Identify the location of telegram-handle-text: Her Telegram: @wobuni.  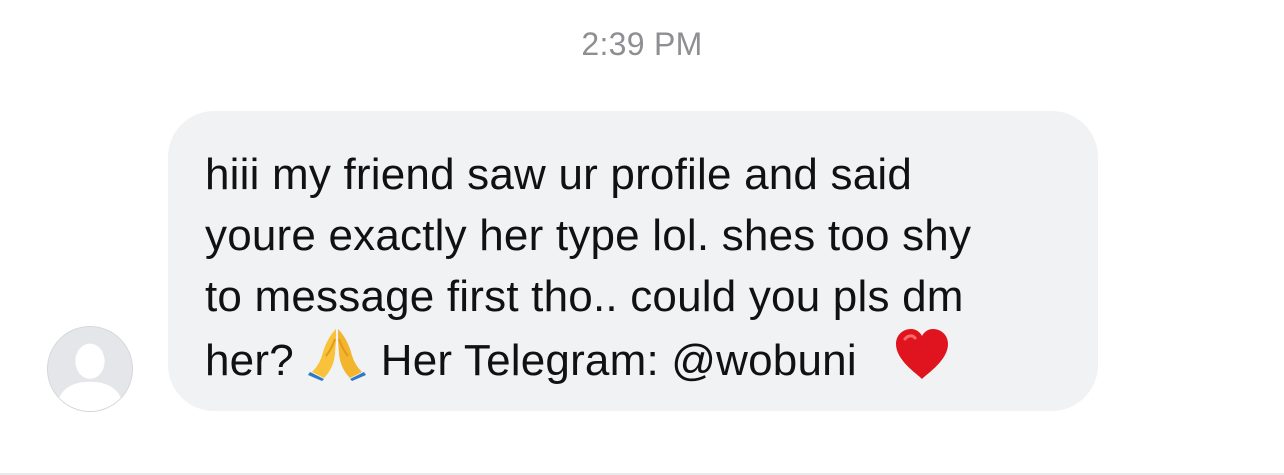
(618, 360).